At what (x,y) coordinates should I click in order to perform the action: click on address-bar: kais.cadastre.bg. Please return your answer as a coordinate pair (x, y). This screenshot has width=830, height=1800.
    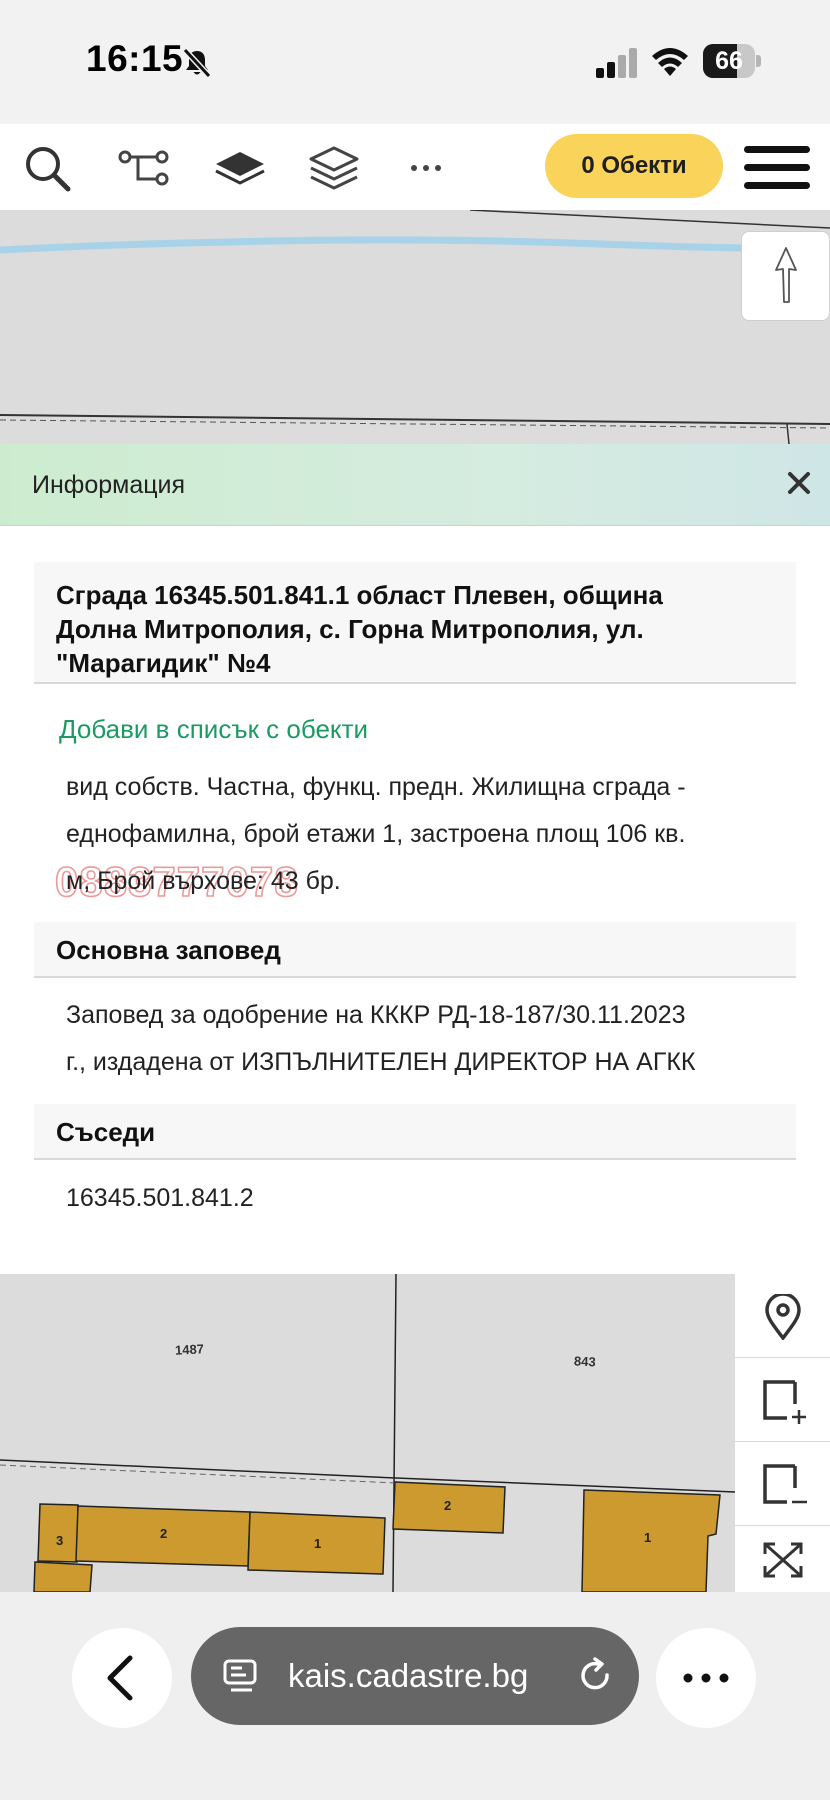
    Looking at the image, I should click on (415, 1676).